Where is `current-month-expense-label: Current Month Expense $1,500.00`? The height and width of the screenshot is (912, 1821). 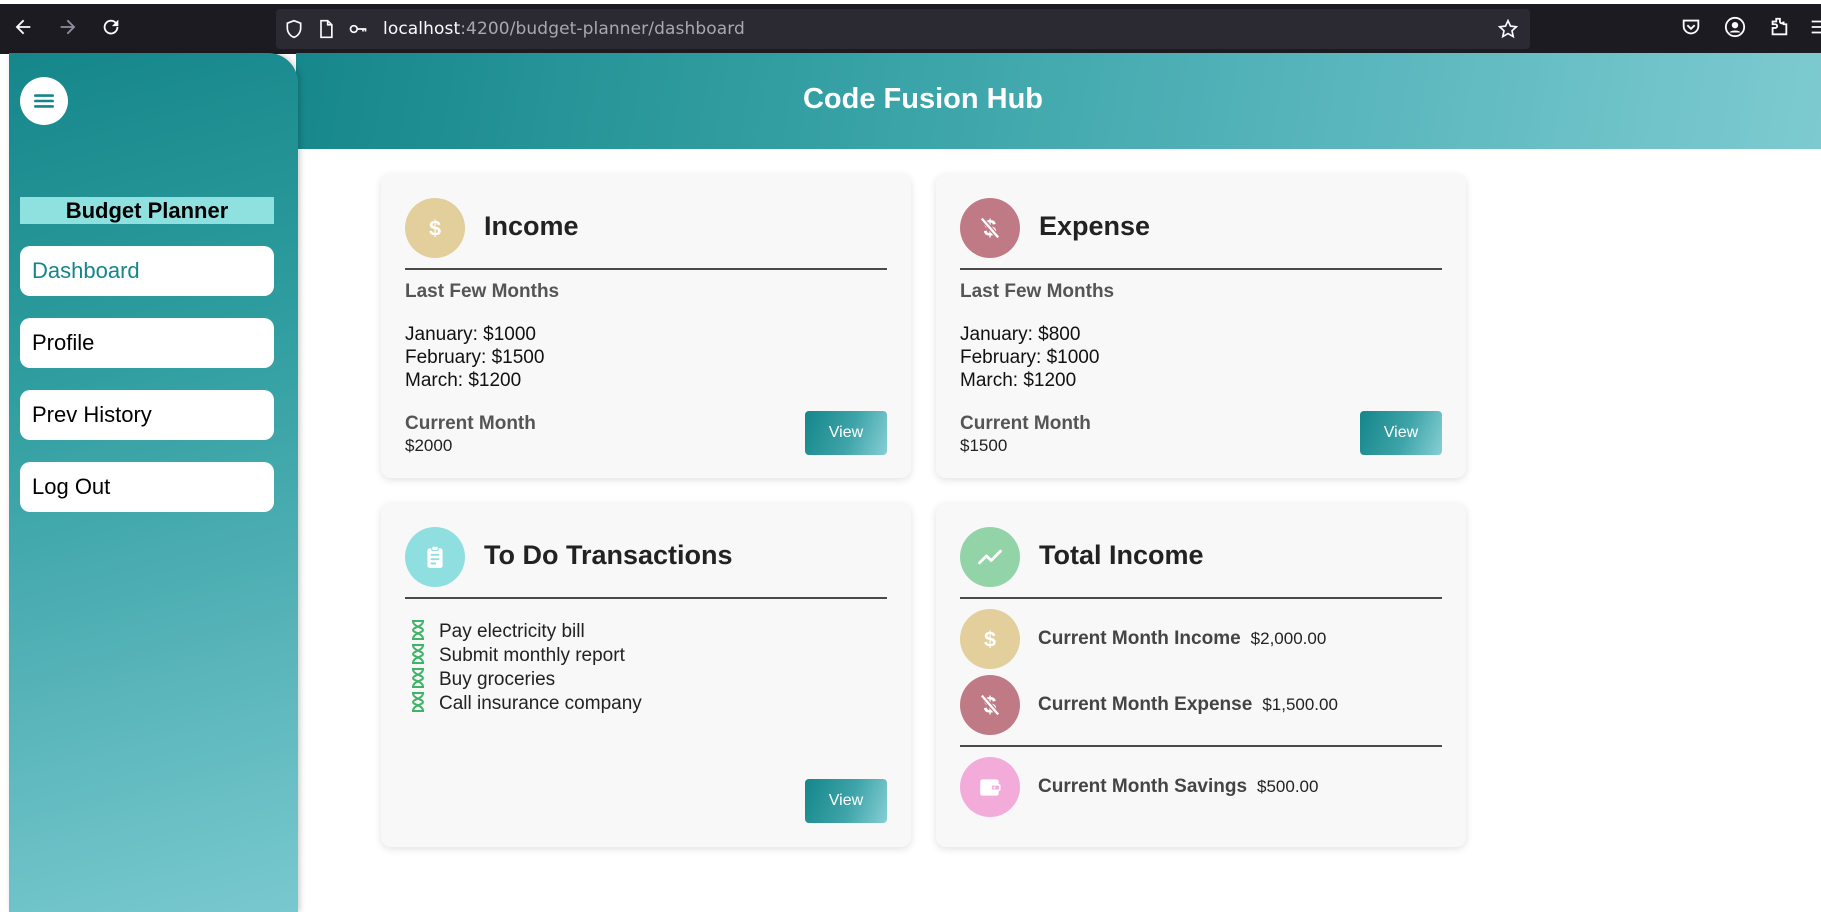
current-month-expense-label: Current Month Expense $1,500.00 is located at coordinates (1188, 704).